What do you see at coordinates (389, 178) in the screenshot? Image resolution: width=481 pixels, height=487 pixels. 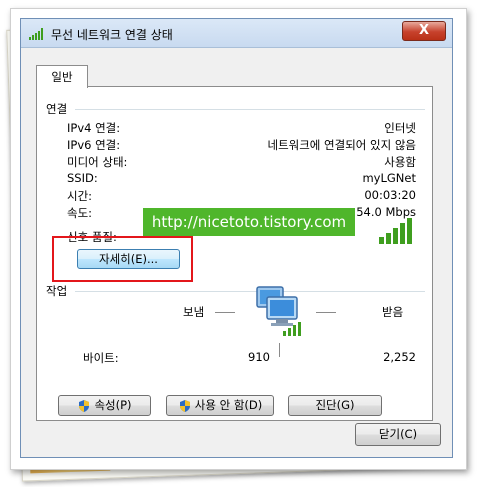 I see `ssid-value: myLGNet` at bounding box center [389, 178].